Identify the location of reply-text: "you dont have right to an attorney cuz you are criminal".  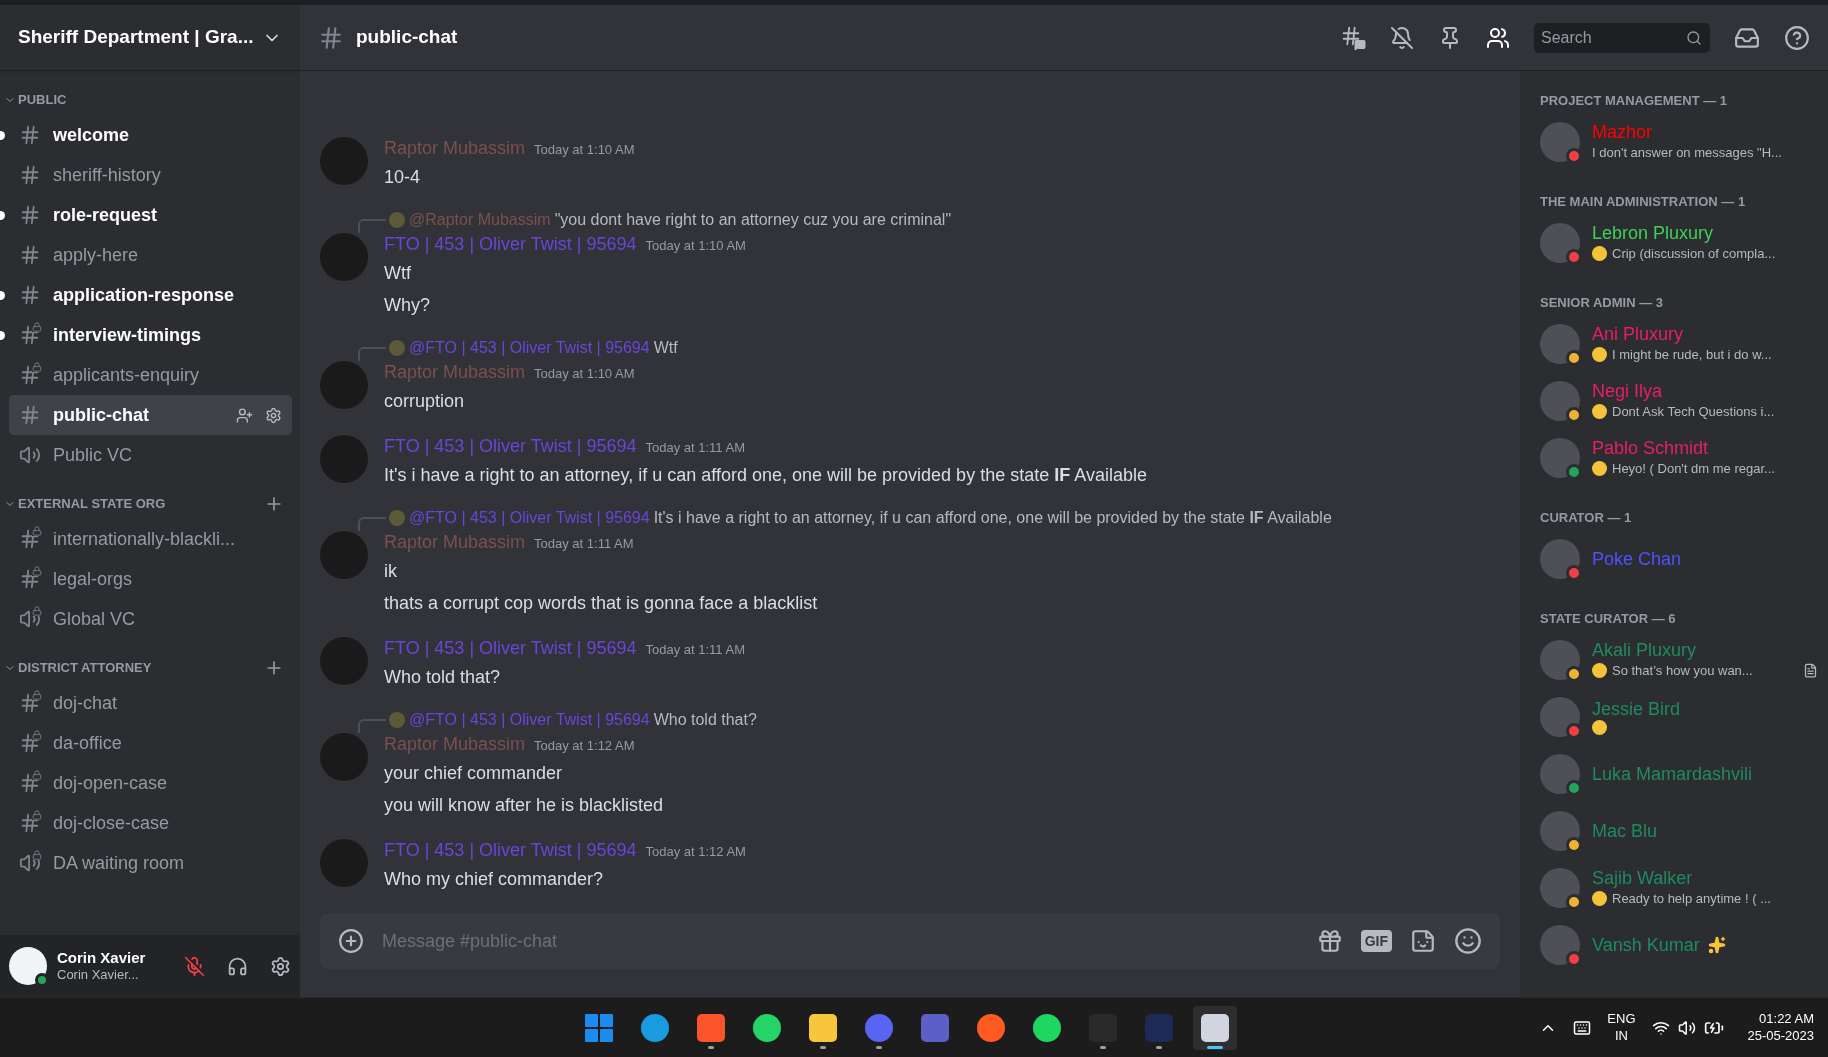
(753, 220).